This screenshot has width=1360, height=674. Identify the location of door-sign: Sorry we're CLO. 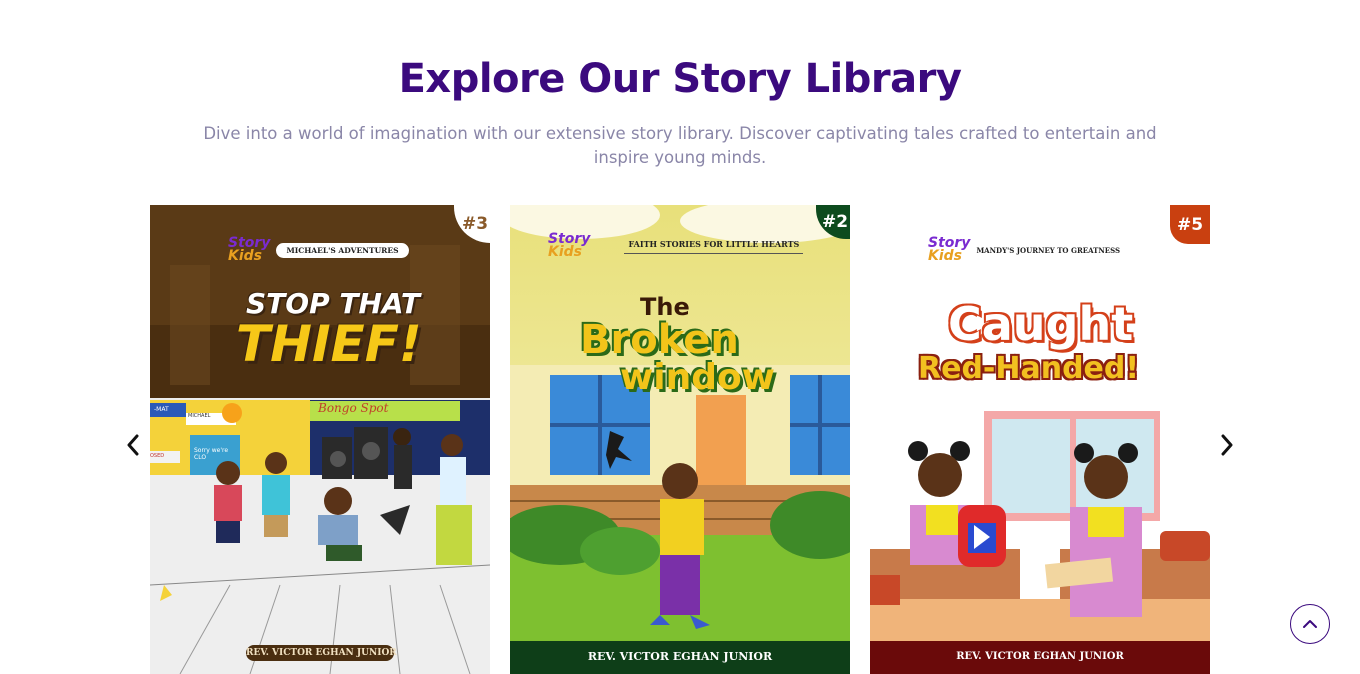
(211, 454).